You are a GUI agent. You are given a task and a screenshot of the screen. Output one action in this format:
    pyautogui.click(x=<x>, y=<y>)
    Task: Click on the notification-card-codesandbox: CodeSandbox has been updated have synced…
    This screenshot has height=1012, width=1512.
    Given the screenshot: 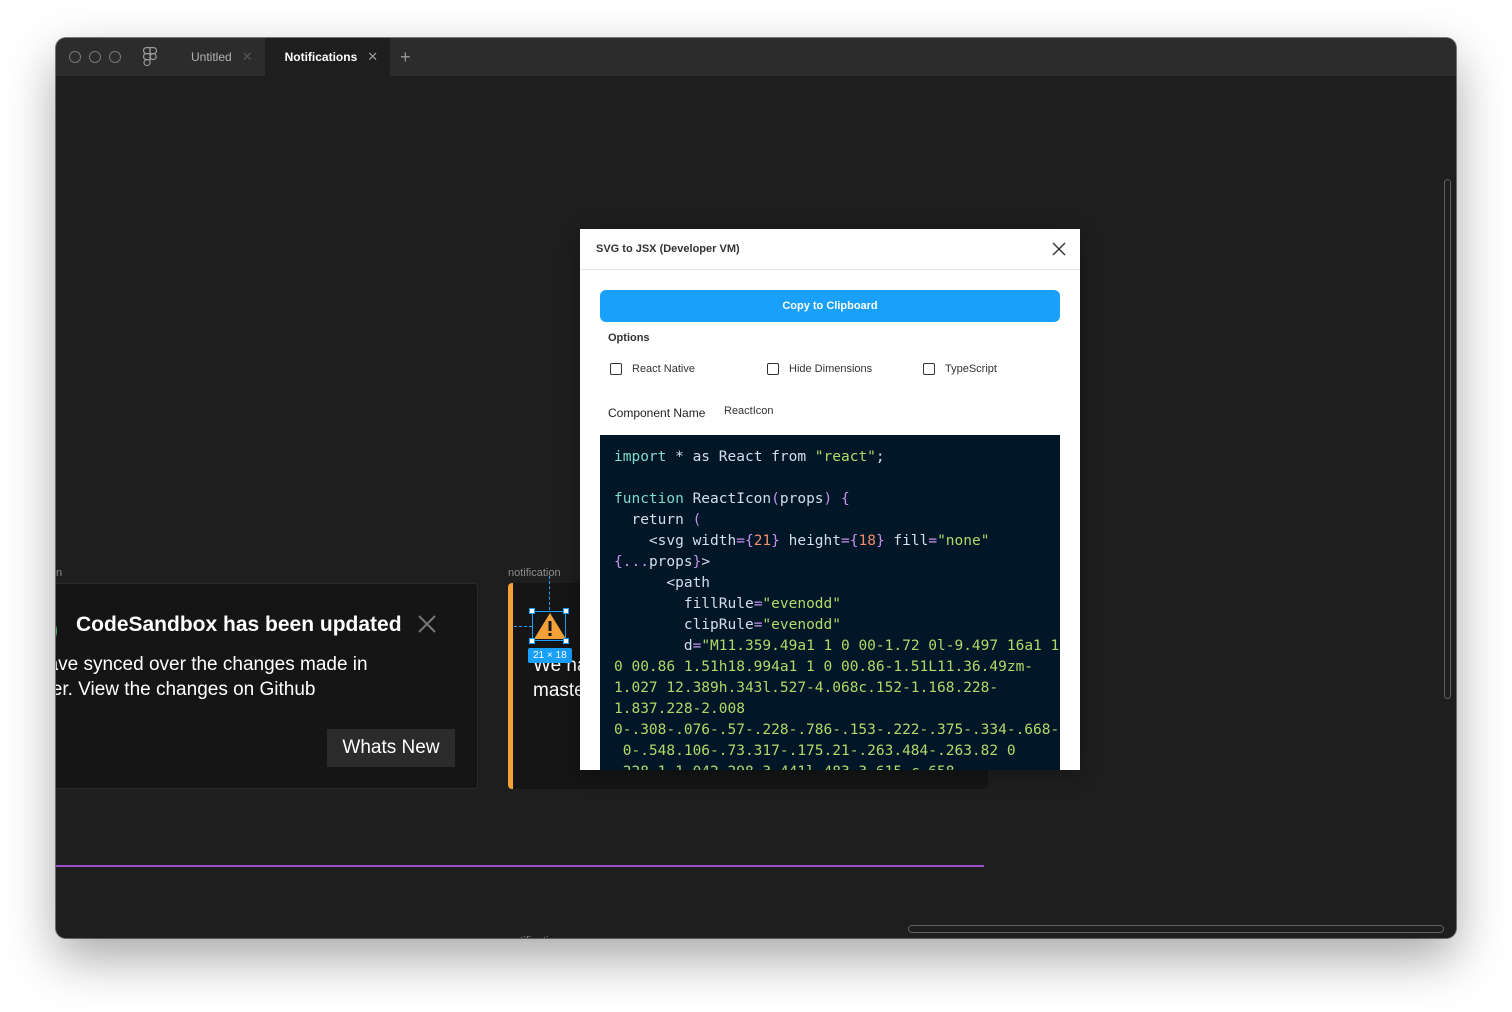 What is the action you would take?
    pyautogui.click(x=267, y=686)
    